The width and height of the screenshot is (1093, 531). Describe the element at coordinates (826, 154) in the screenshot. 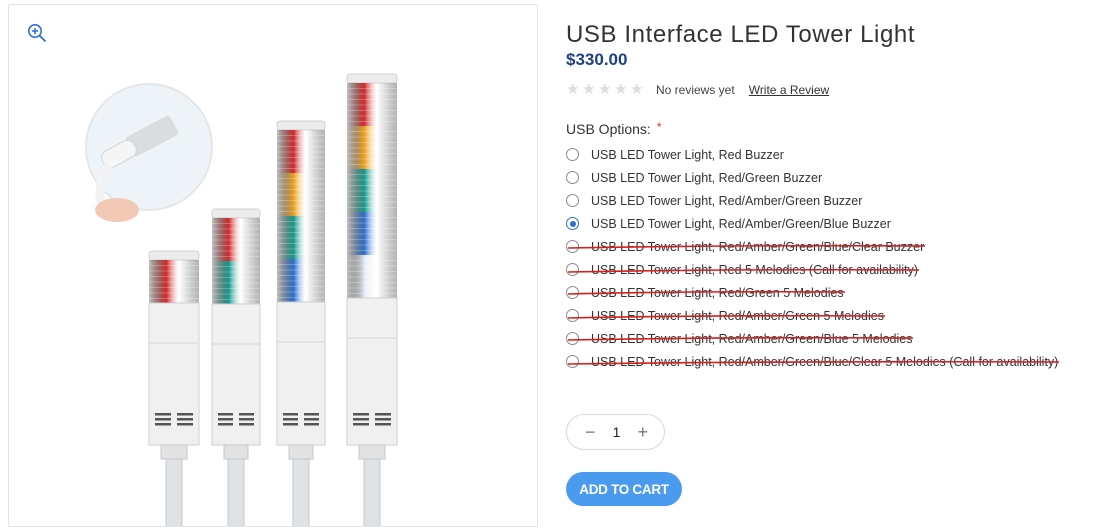

I see `usb-option: USB LED Tower Light, Red Buzzer` at that location.